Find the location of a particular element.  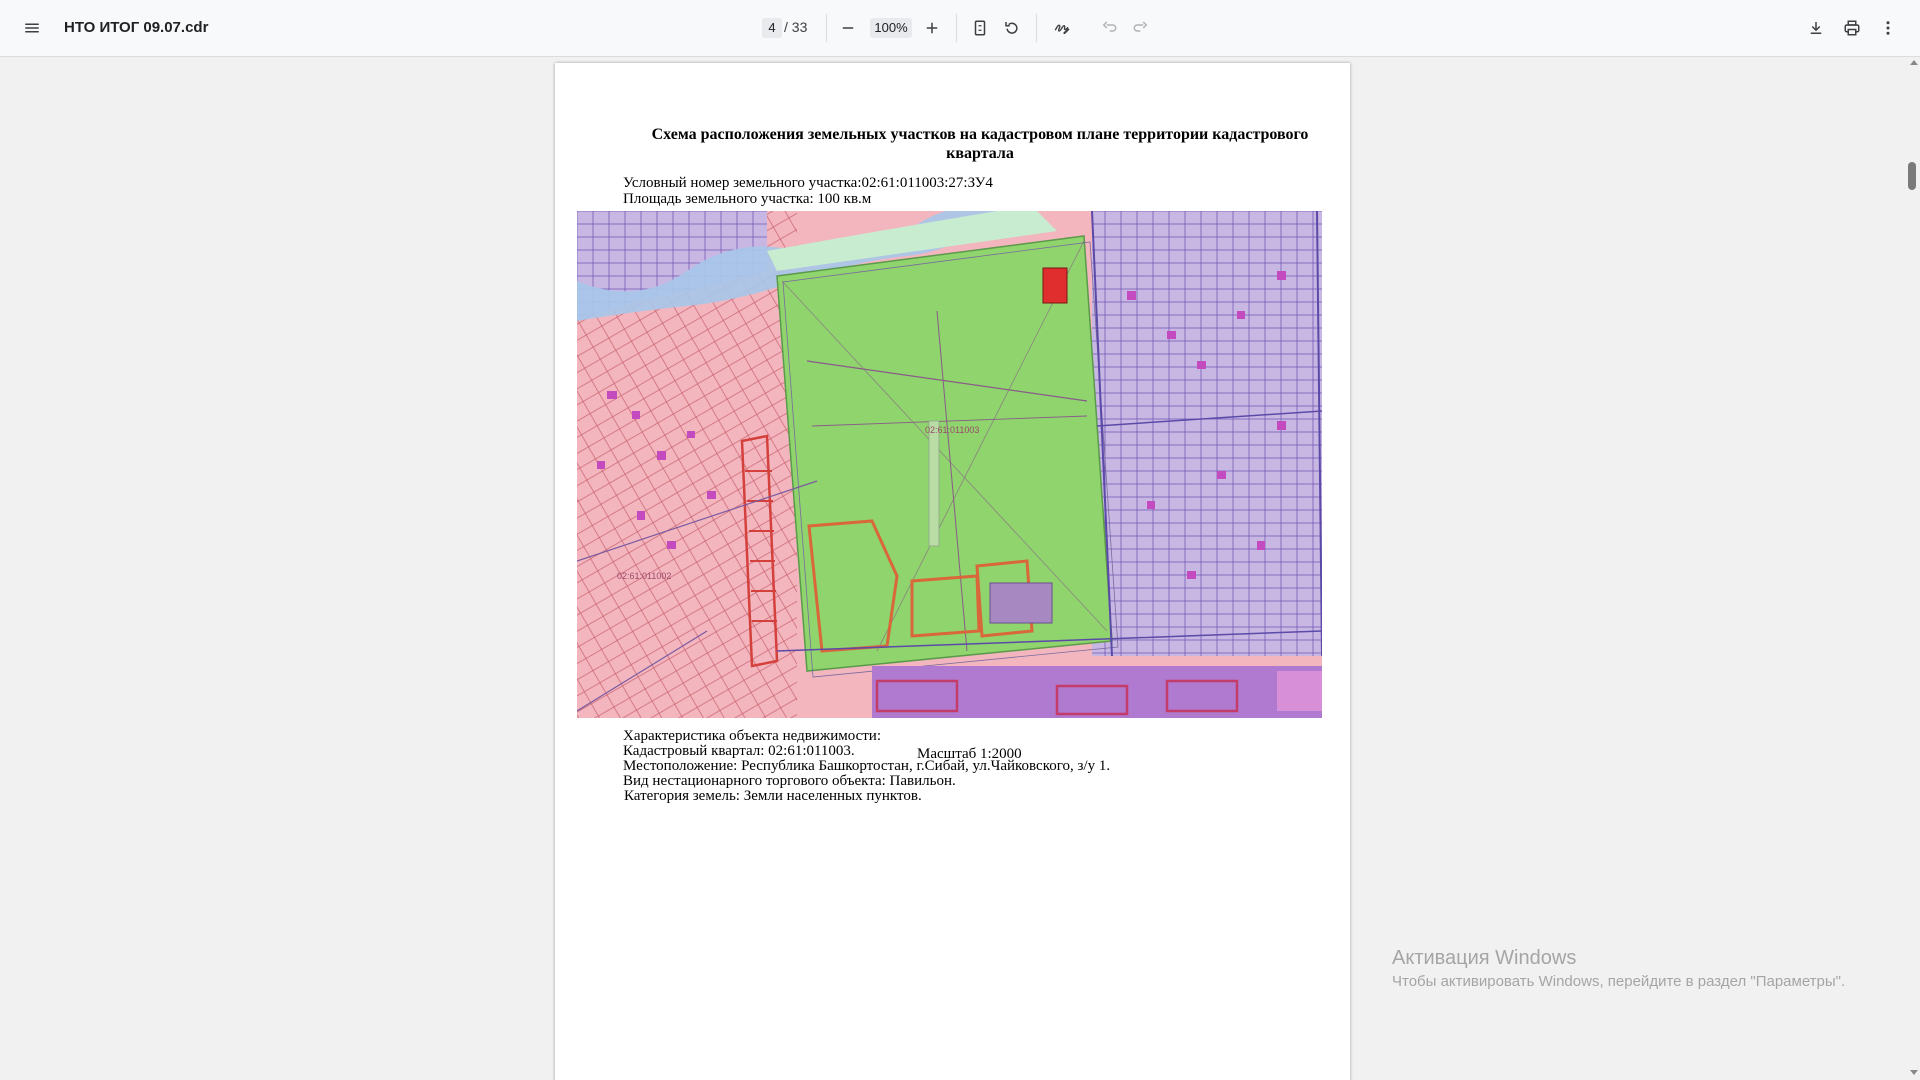

undo-icon is located at coordinates (1109, 28).